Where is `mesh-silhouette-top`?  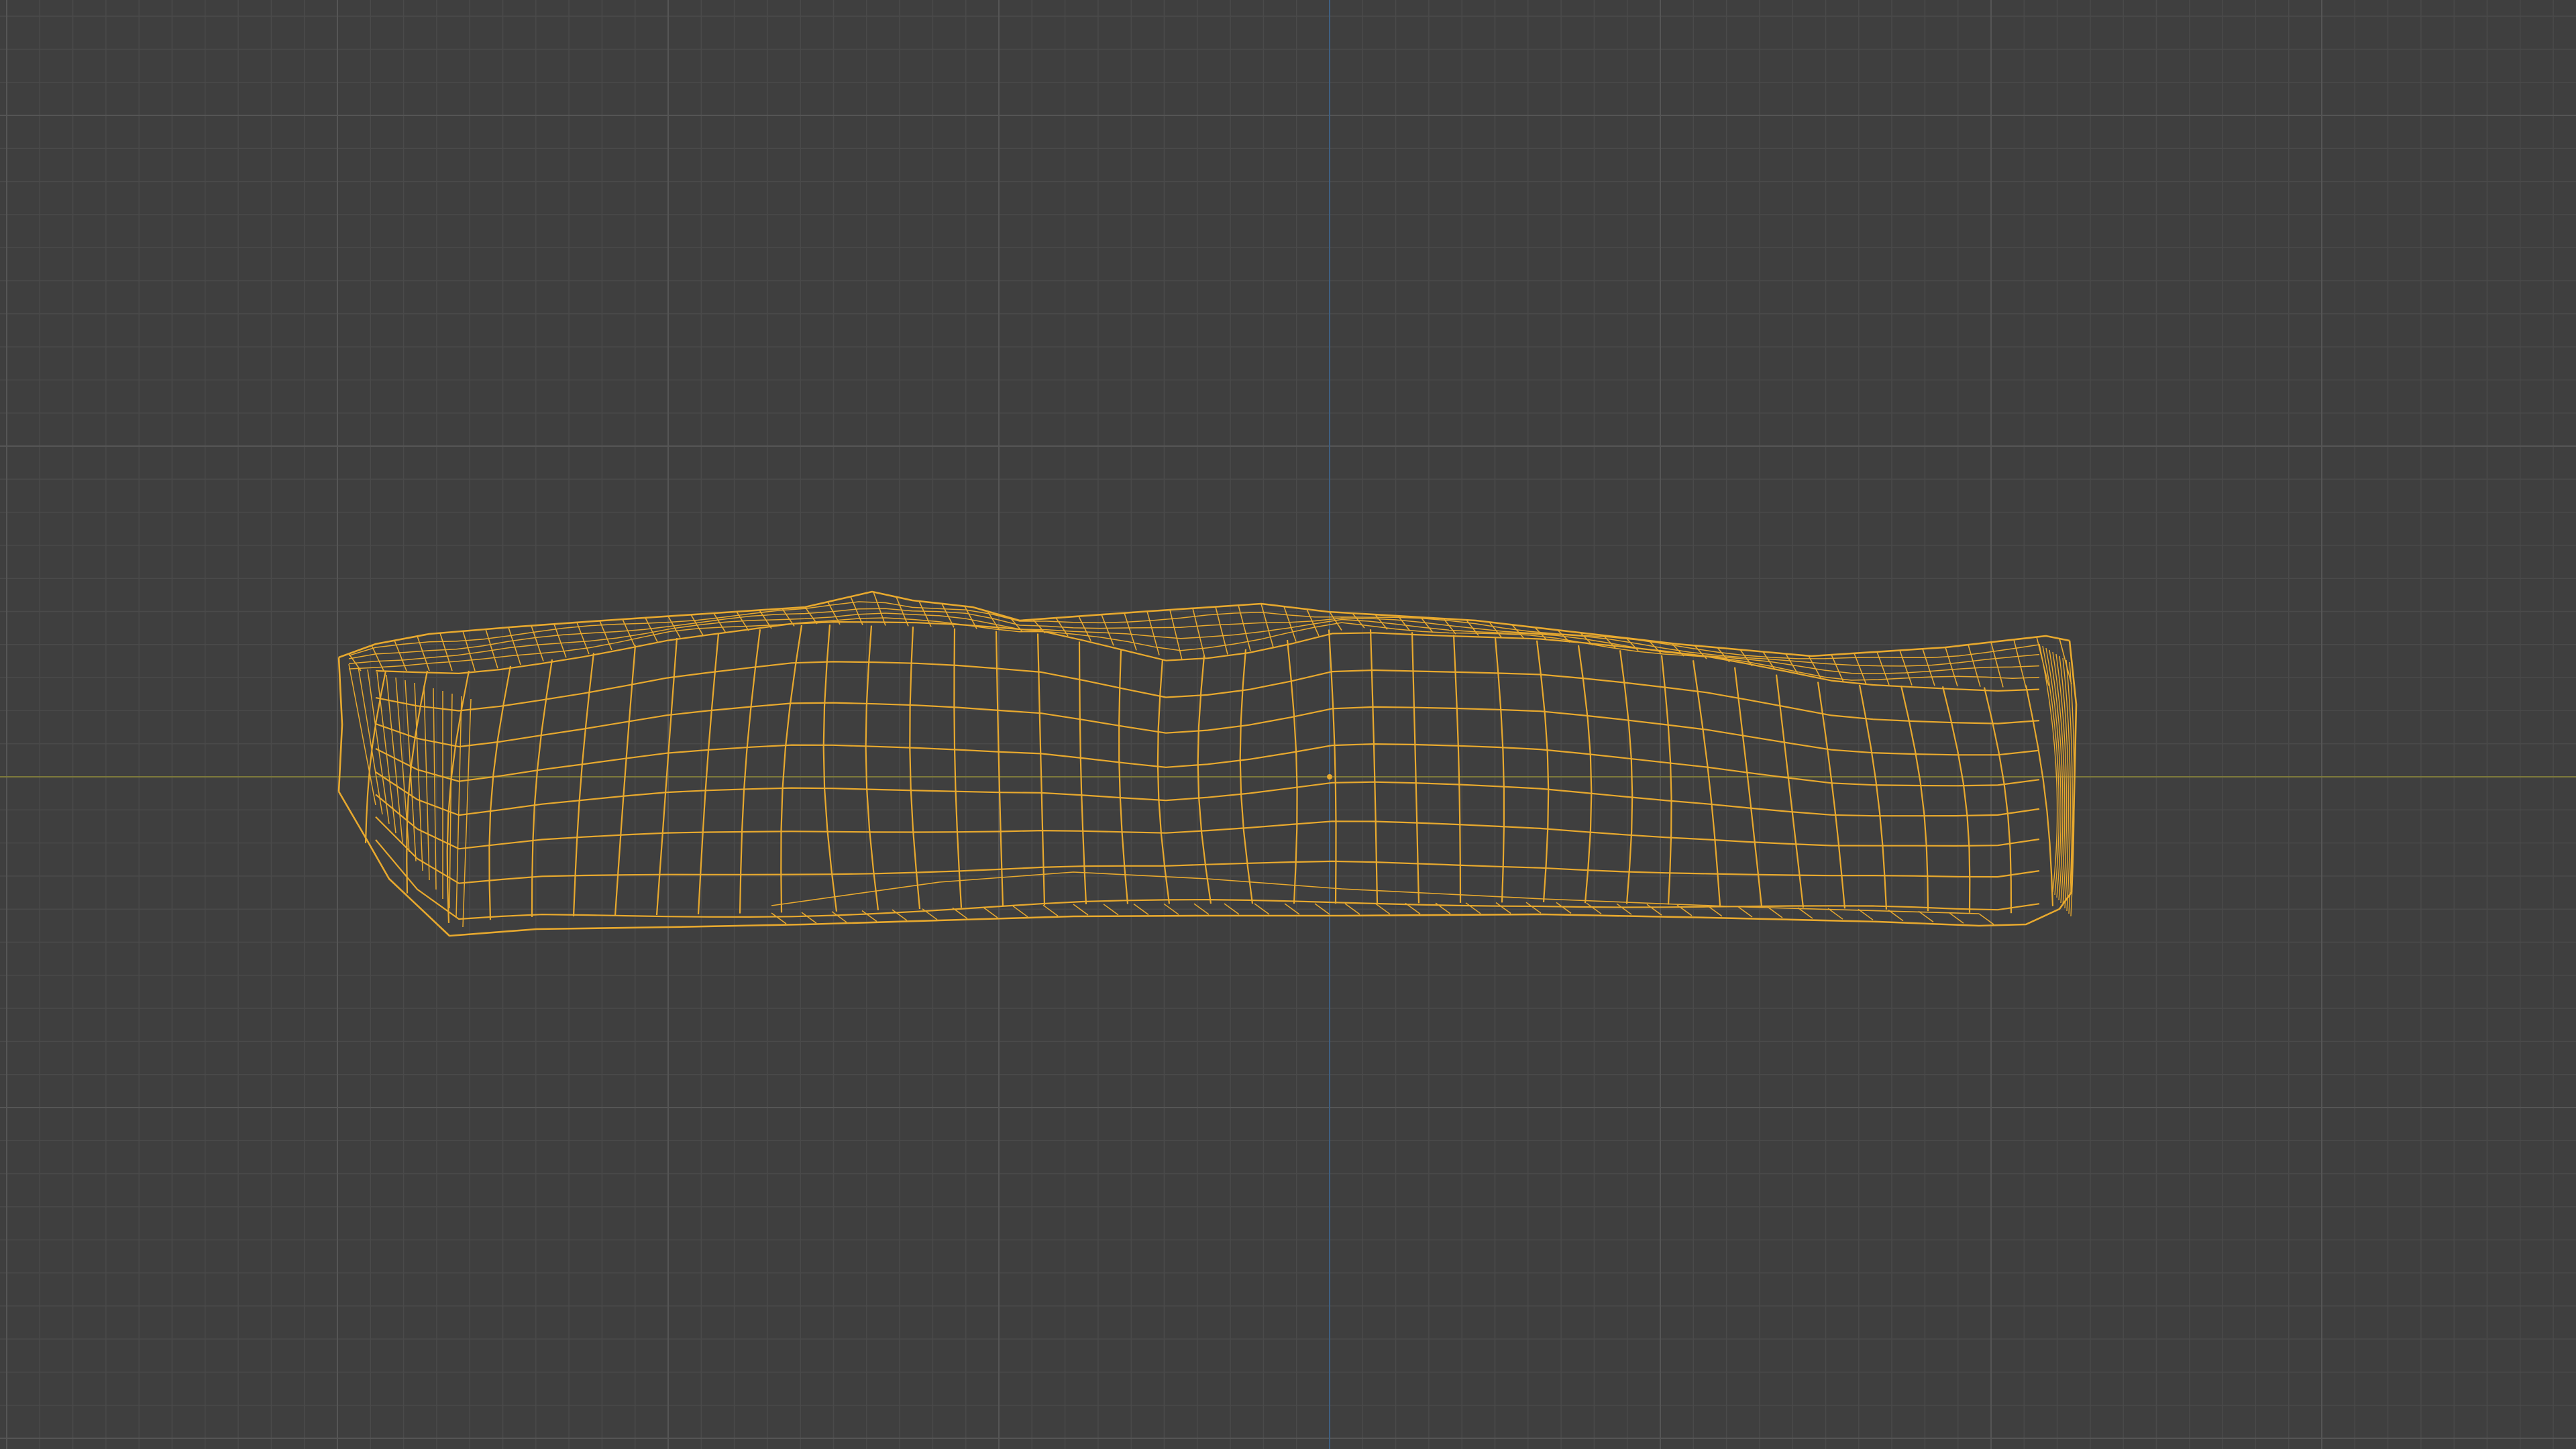
mesh-silhouette-top is located at coordinates (1204, 624).